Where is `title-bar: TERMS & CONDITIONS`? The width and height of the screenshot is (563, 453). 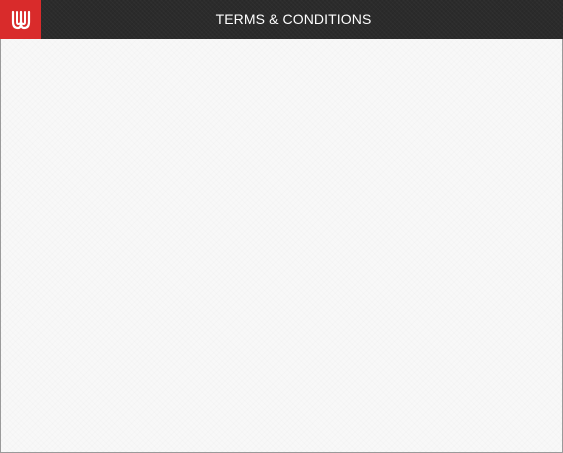 title-bar: TERMS & CONDITIONS is located at coordinates (281, 19).